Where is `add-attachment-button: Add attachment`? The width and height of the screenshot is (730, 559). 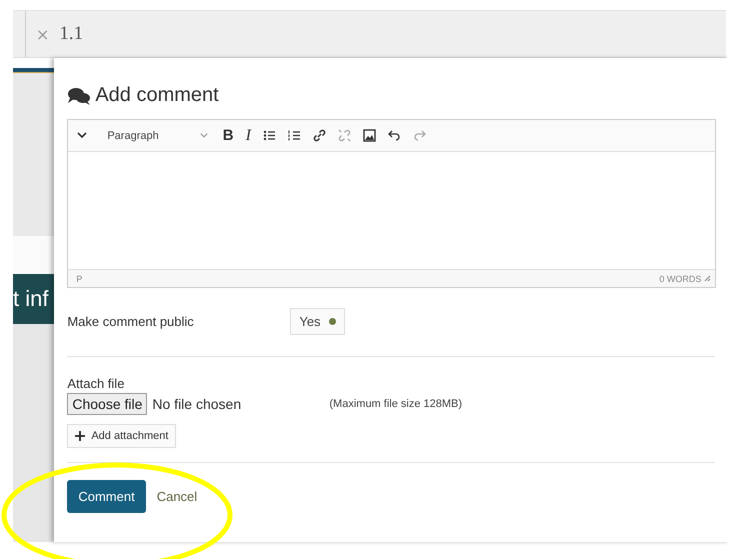 add-attachment-button: Add attachment is located at coordinates (121, 436).